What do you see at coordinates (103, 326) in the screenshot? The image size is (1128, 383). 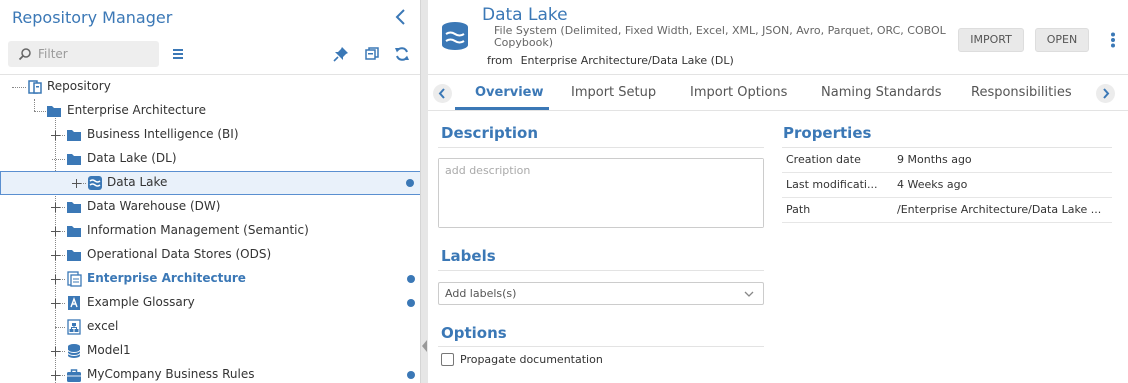 I see `tree-item-label: excel` at bounding box center [103, 326].